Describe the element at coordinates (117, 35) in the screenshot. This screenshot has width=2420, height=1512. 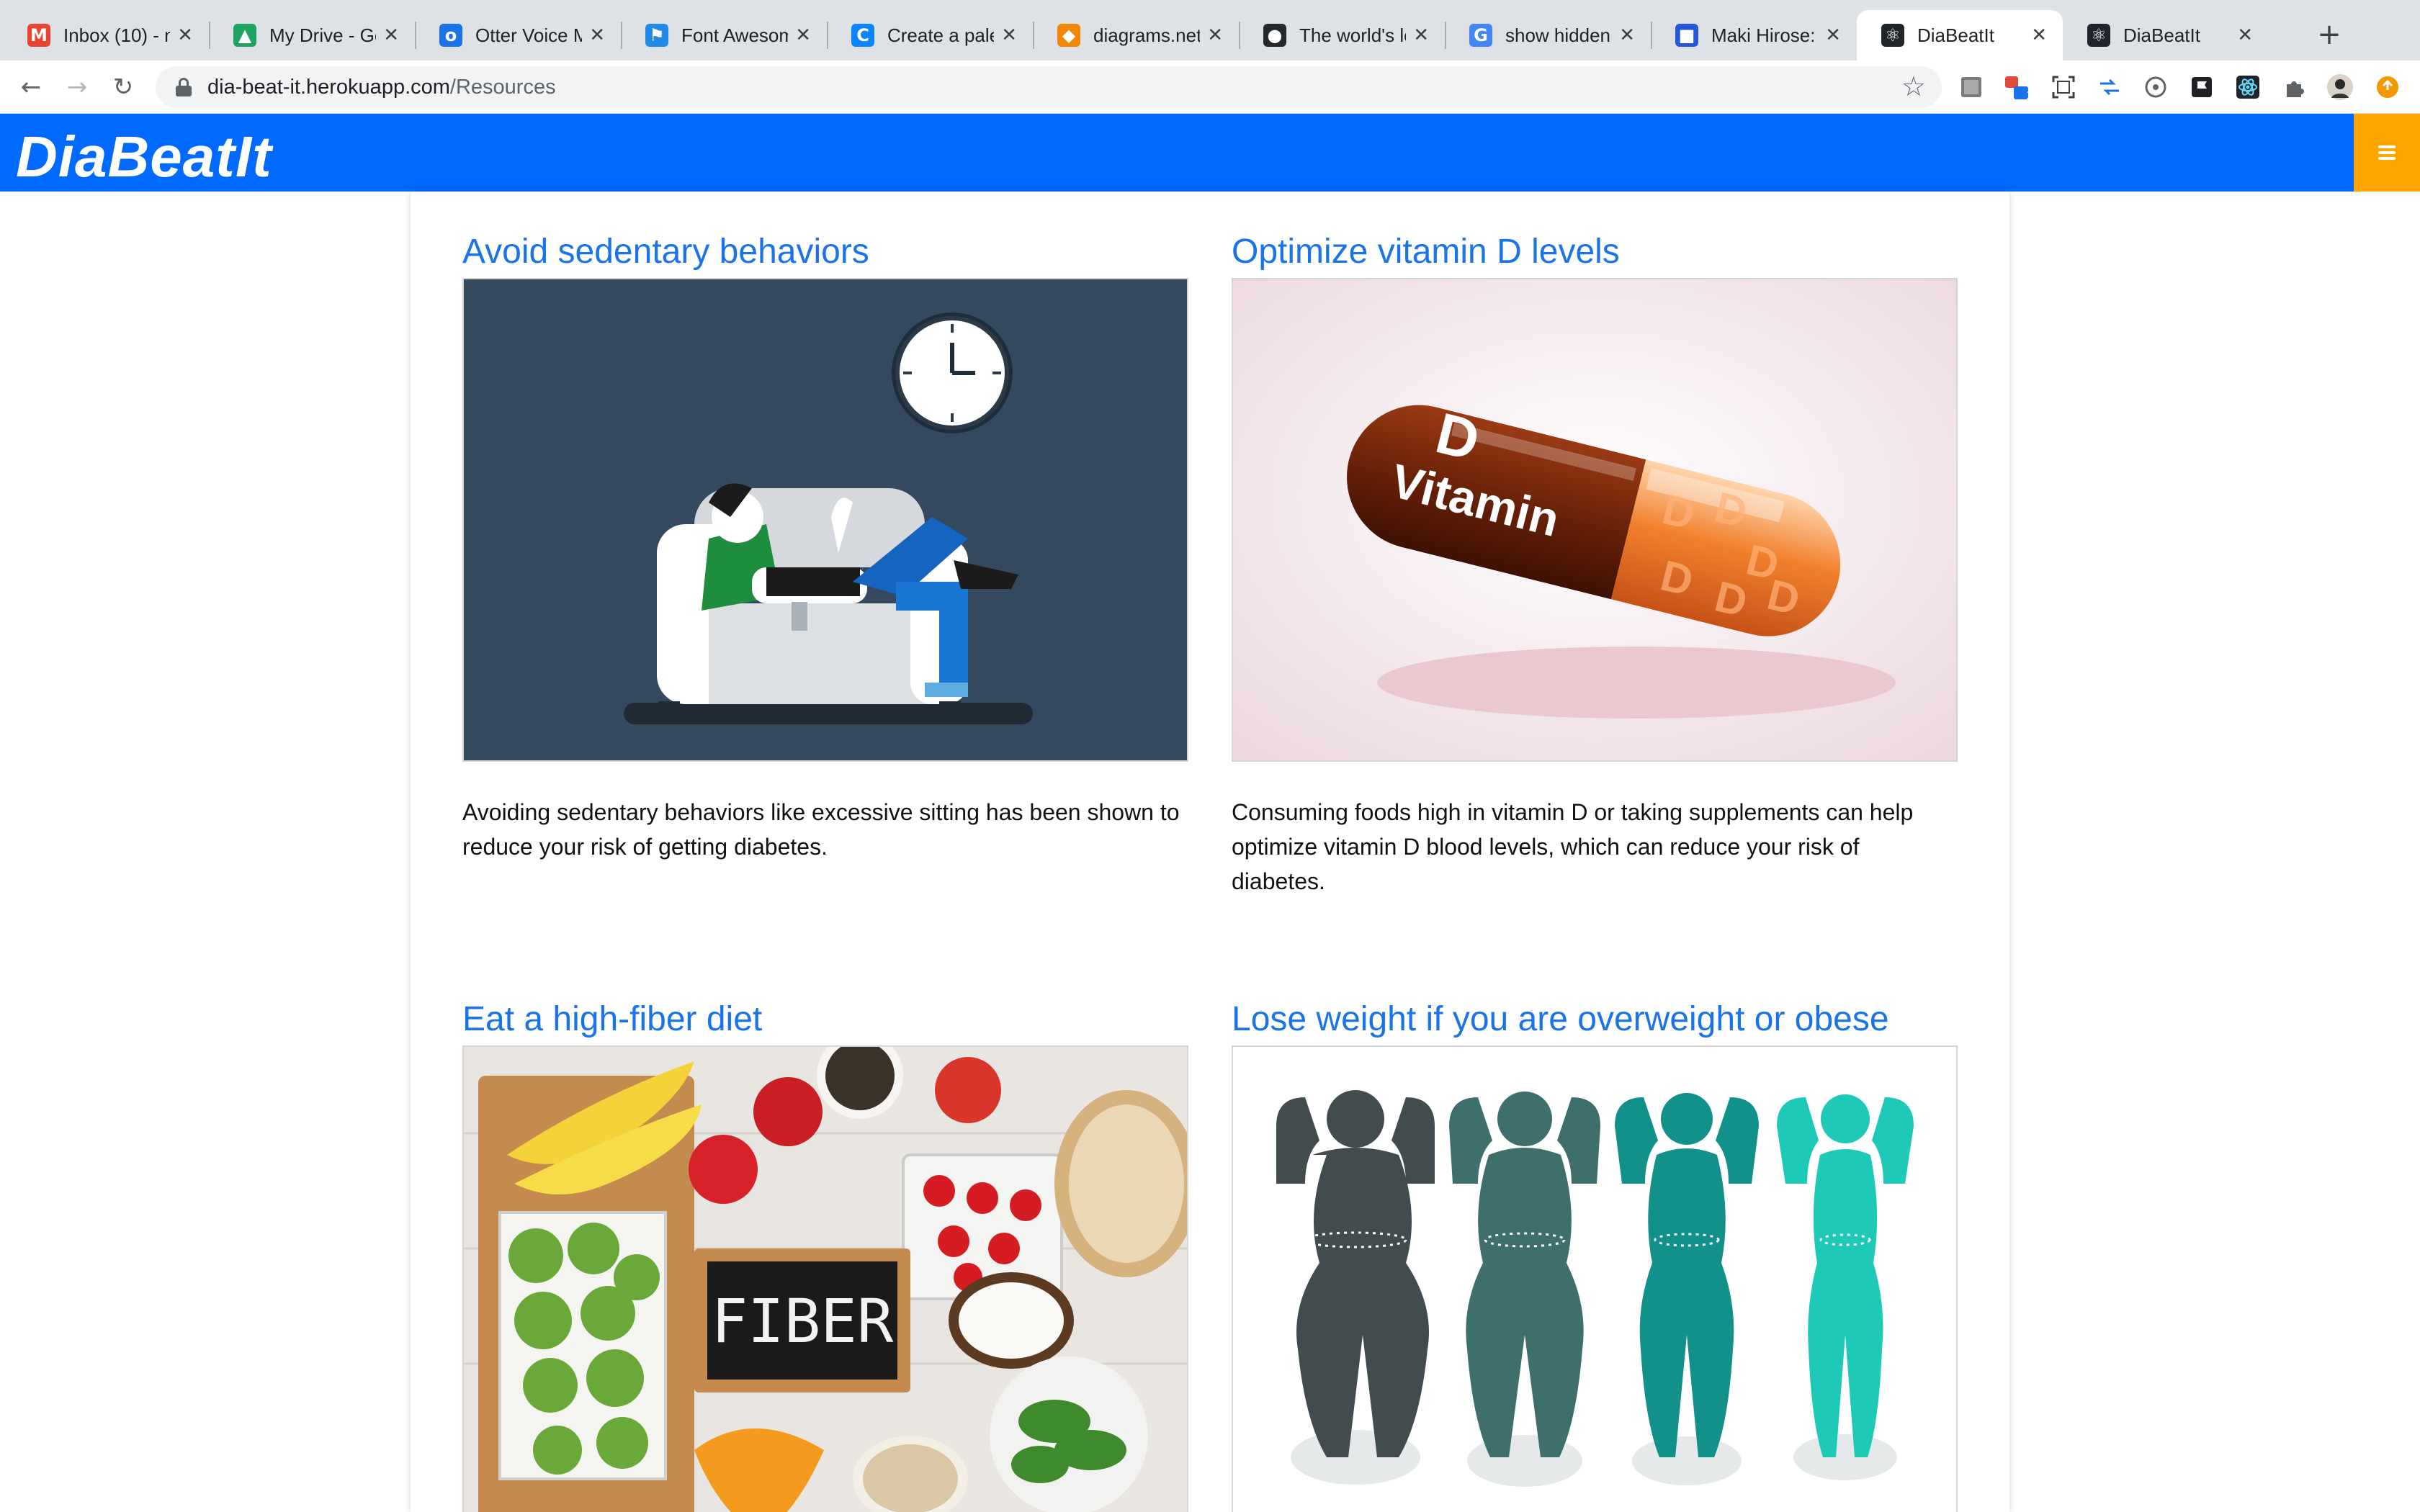
I see `tab-title: Inbox (10) - m` at that location.